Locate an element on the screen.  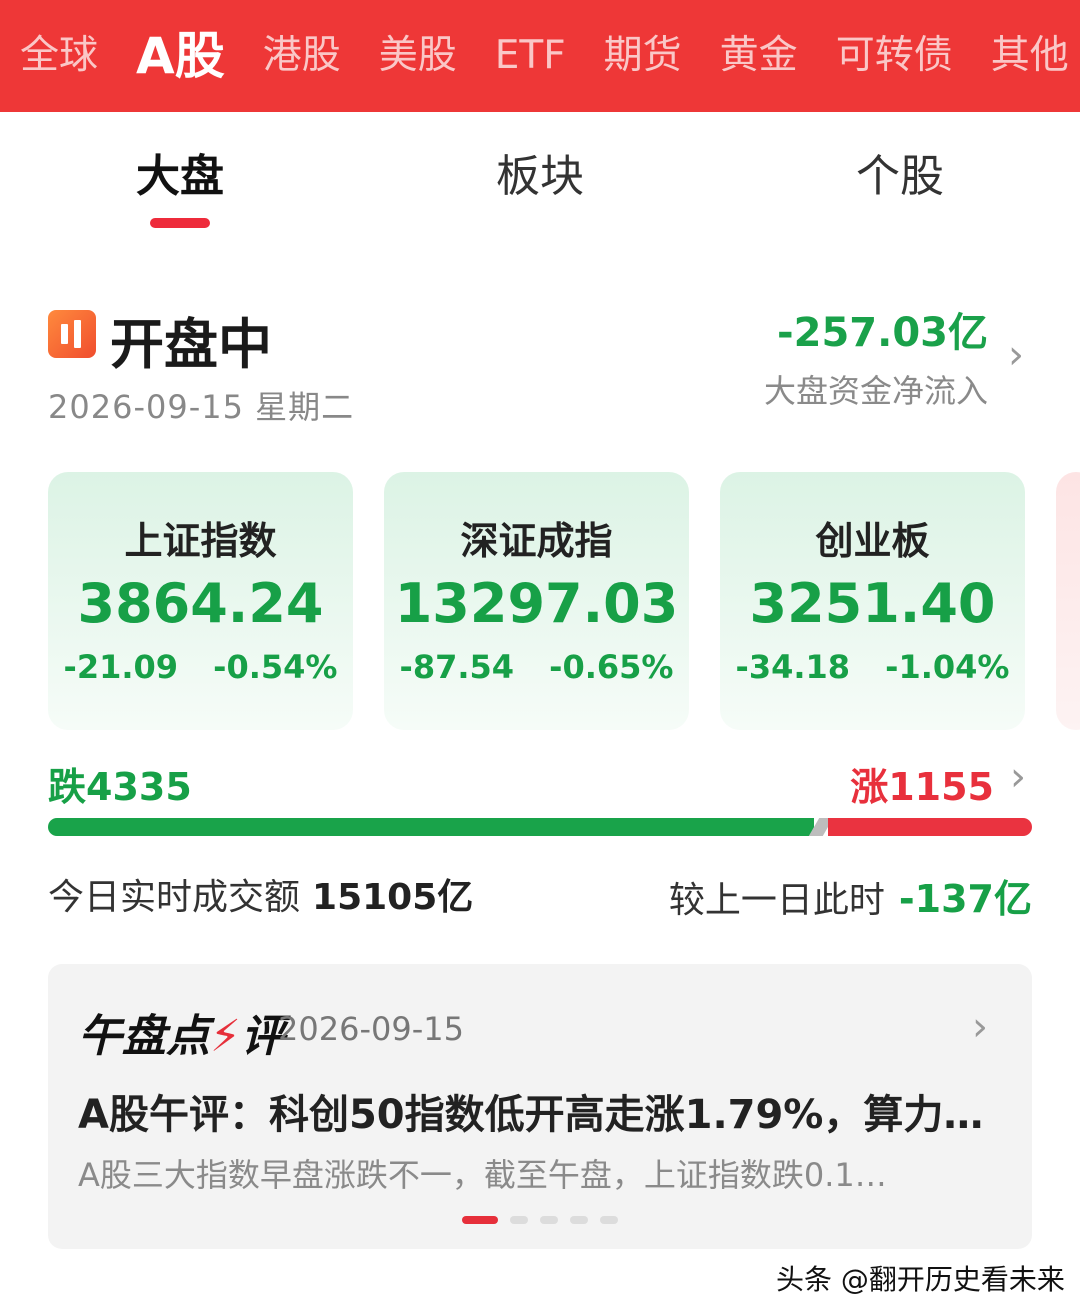
breadth-bar-fall is located at coordinates (431, 827).